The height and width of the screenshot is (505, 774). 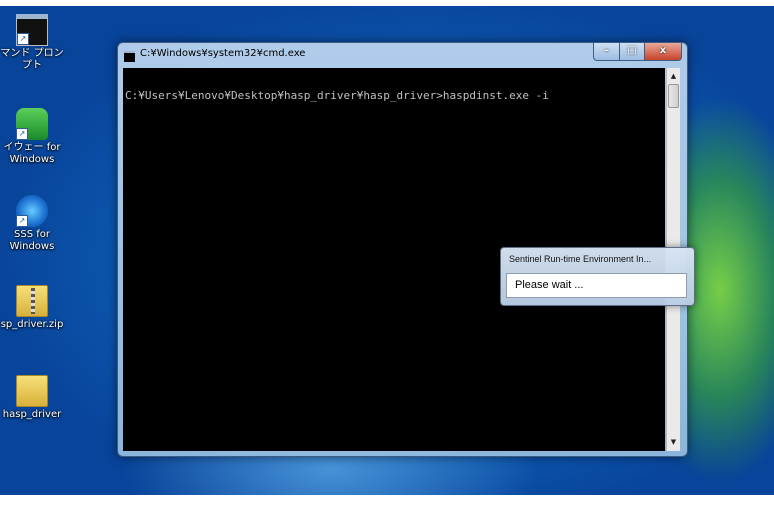 I want to click on desktop-icon-label: hasp_driver, so click(x=32, y=414).